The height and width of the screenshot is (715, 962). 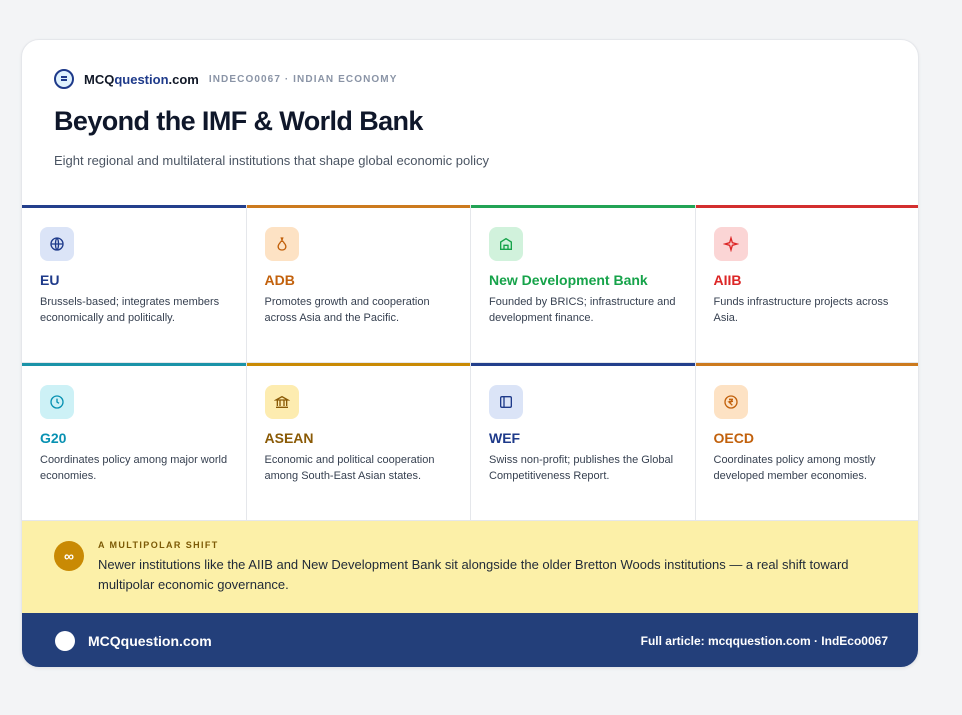 What do you see at coordinates (57, 402) in the screenshot?
I see `clock-icon` at bounding box center [57, 402].